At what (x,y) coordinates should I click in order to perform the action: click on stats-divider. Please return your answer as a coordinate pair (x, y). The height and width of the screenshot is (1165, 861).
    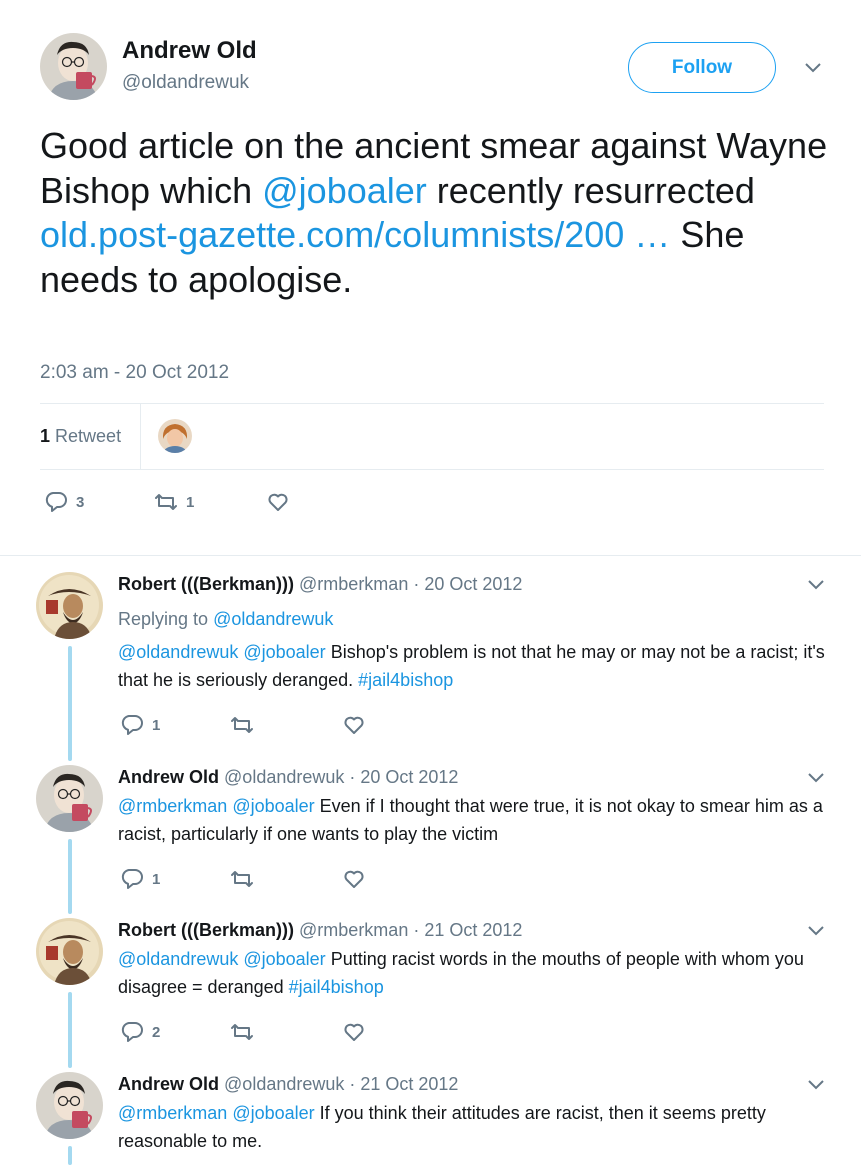
    Looking at the image, I should click on (140, 436).